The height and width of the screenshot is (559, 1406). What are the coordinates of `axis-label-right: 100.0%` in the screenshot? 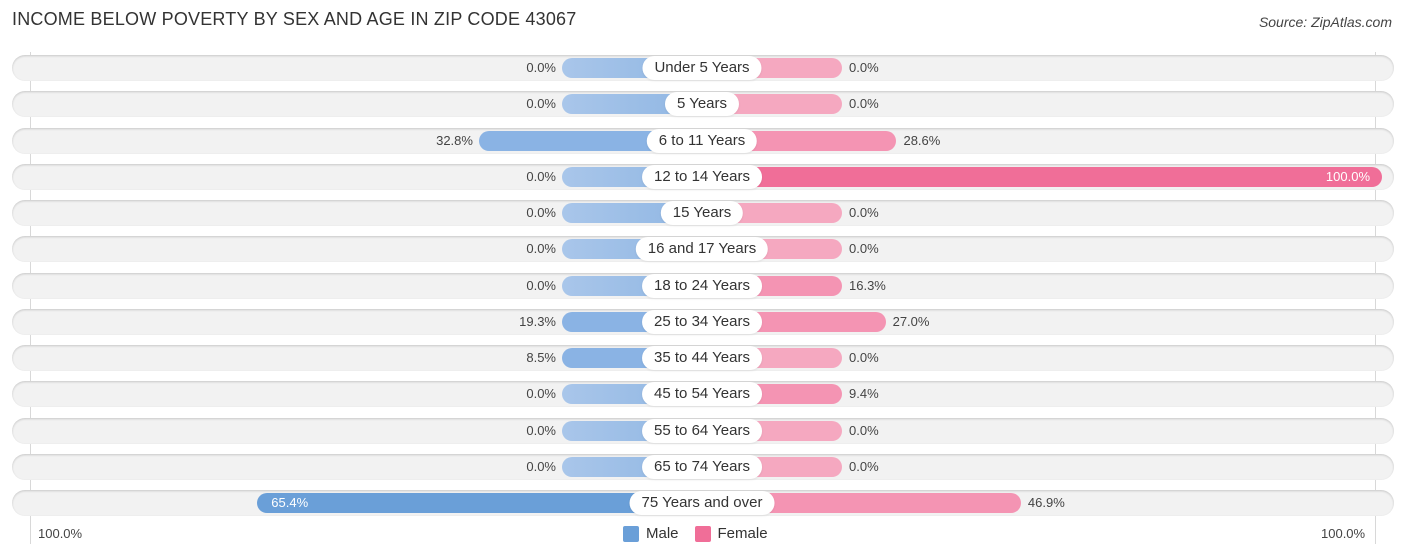 It's located at (1343, 533).